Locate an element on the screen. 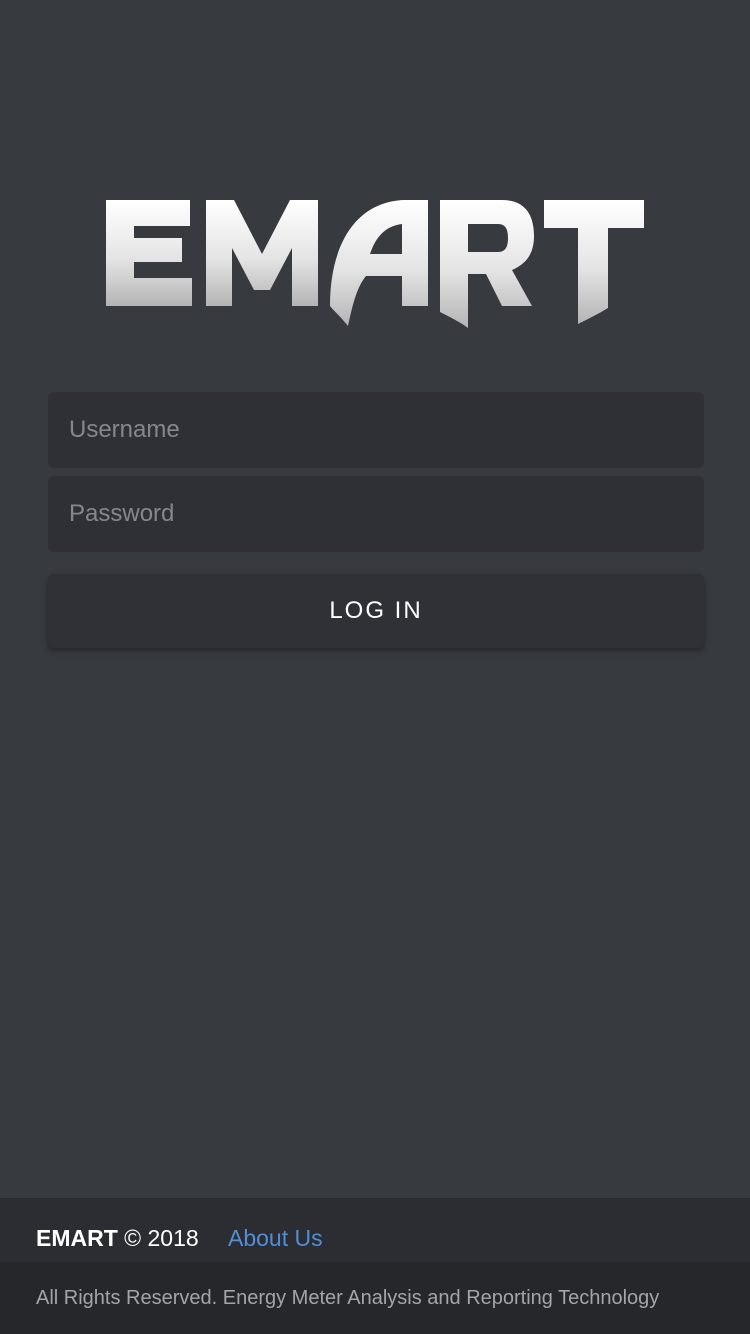 The height and width of the screenshot is (1334, 750). footer-copyright: EMART © 2018 is located at coordinates (117, 1238).